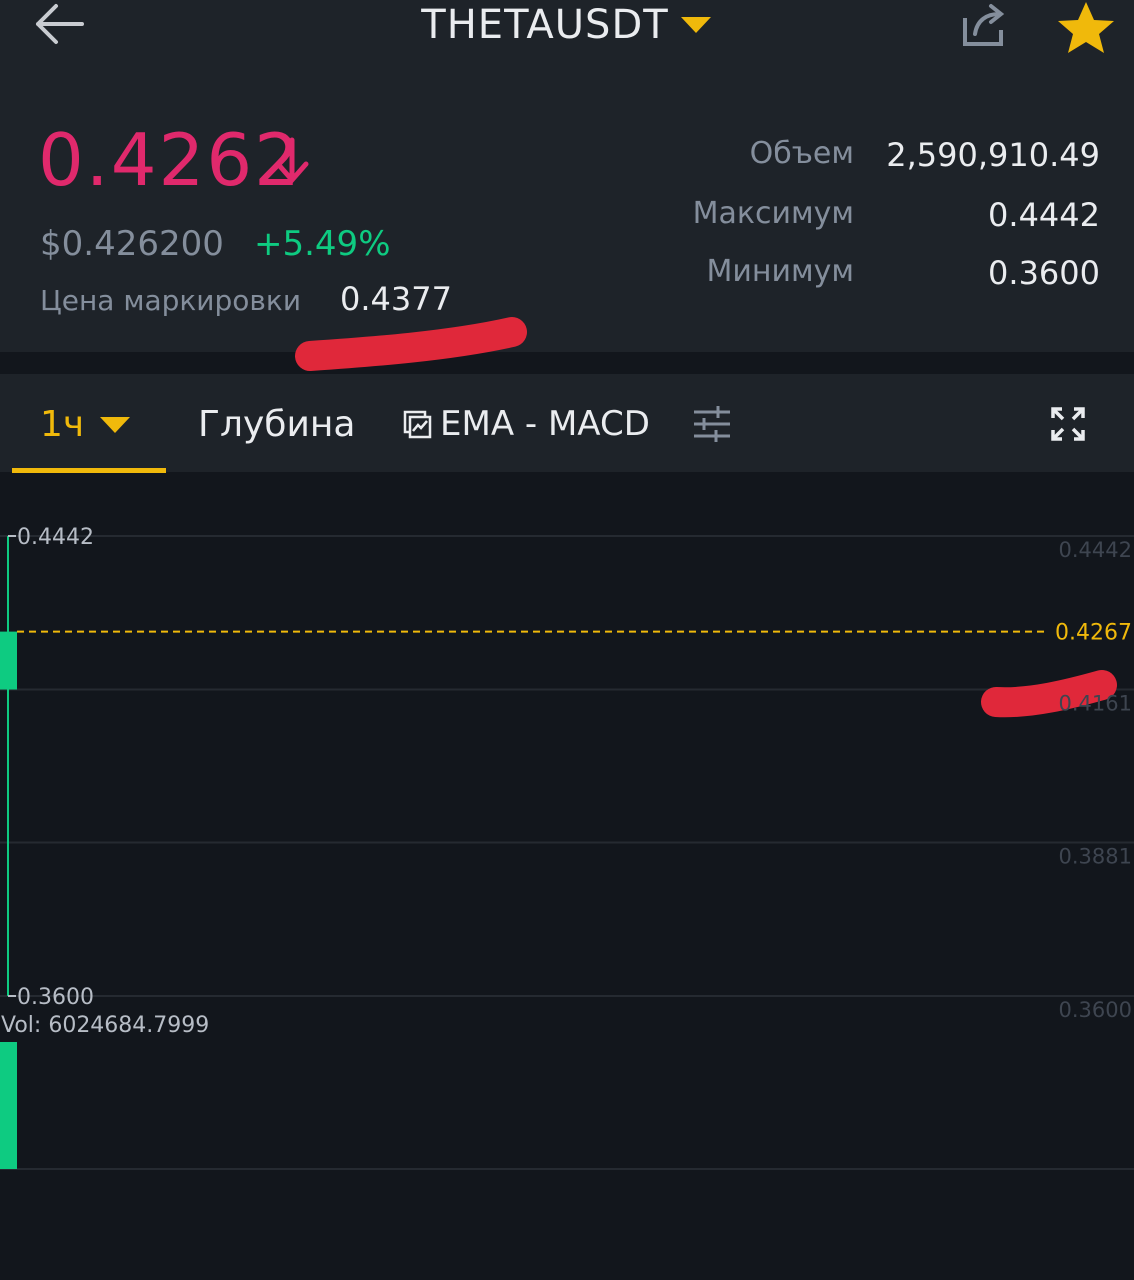 Image resolution: width=1134 pixels, height=1280 pixels. What do you see at coordinates (712, 424) in the screenshot?
I see `settings-sliders-icon` at bounding box center [712, 424].